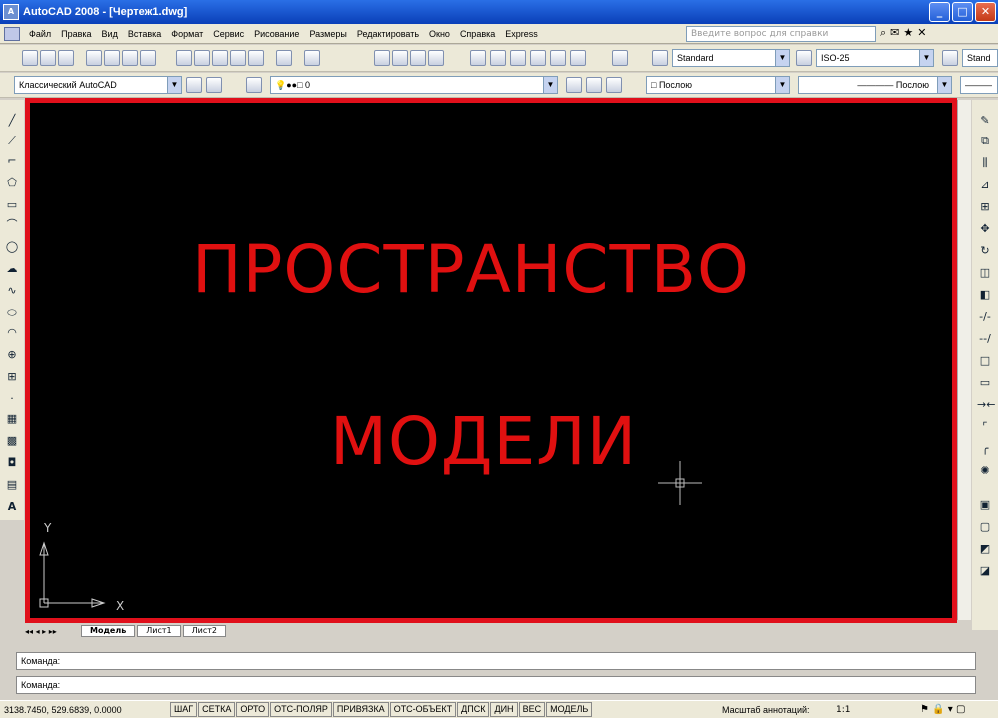  I want to click on undo-icon, so click(284, 58).